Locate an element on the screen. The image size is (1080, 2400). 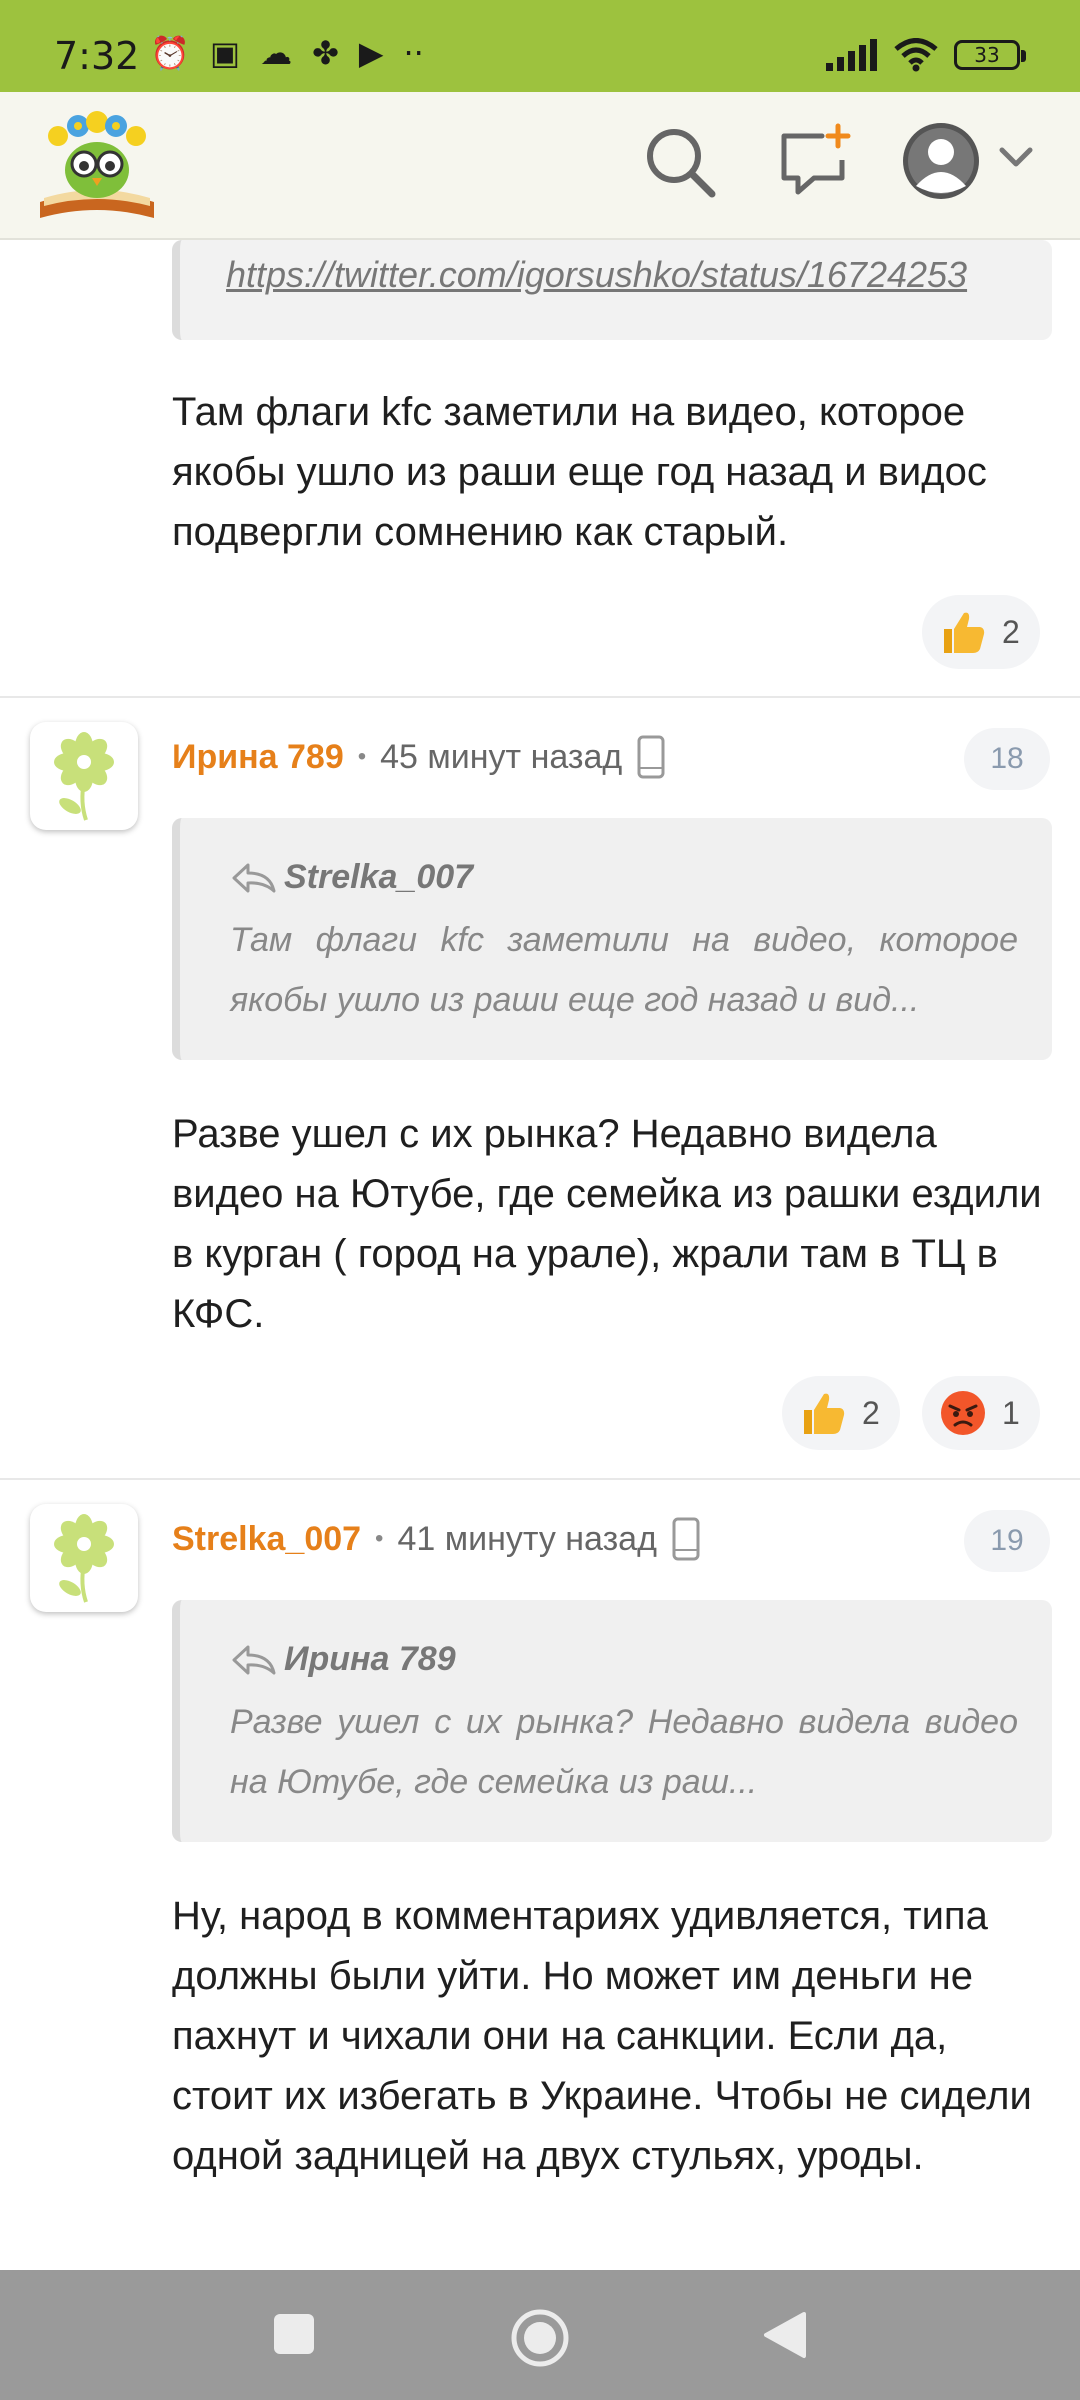
status-time: 7:32 is located at coordinates (97, 56).